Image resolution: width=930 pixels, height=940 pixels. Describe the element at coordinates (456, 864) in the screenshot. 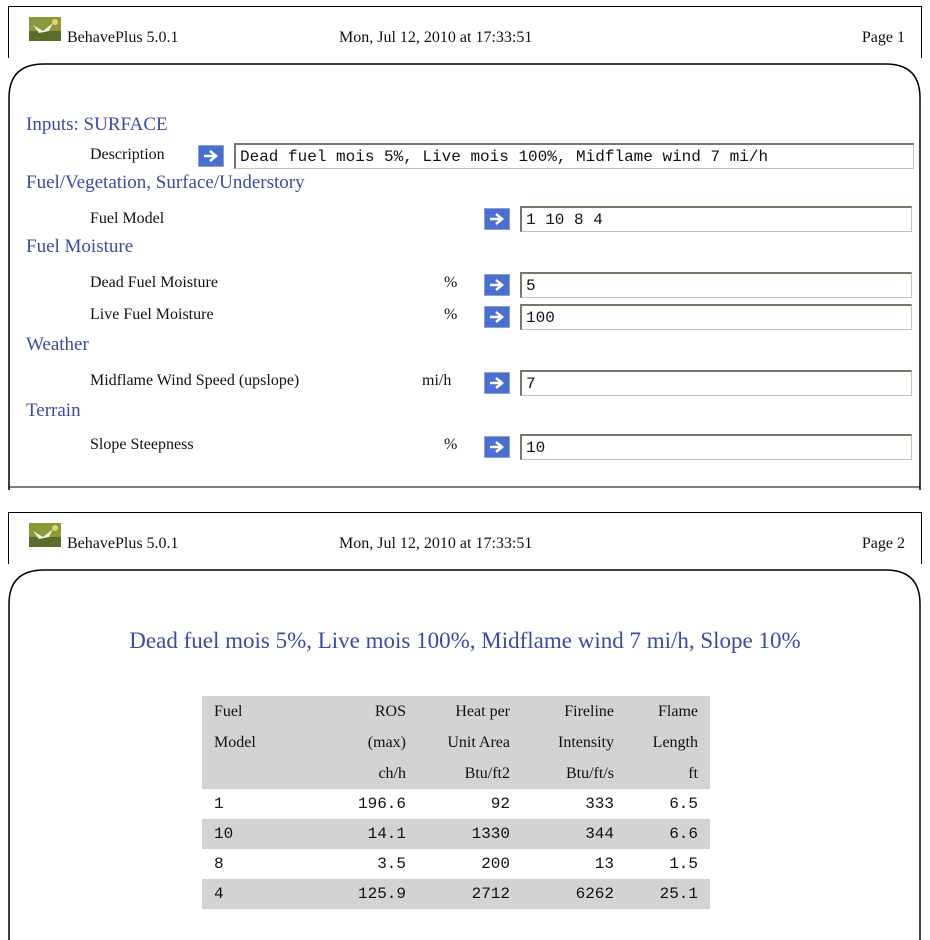

I see `table-row: 8 3.5 200 13 1.5` at that location.